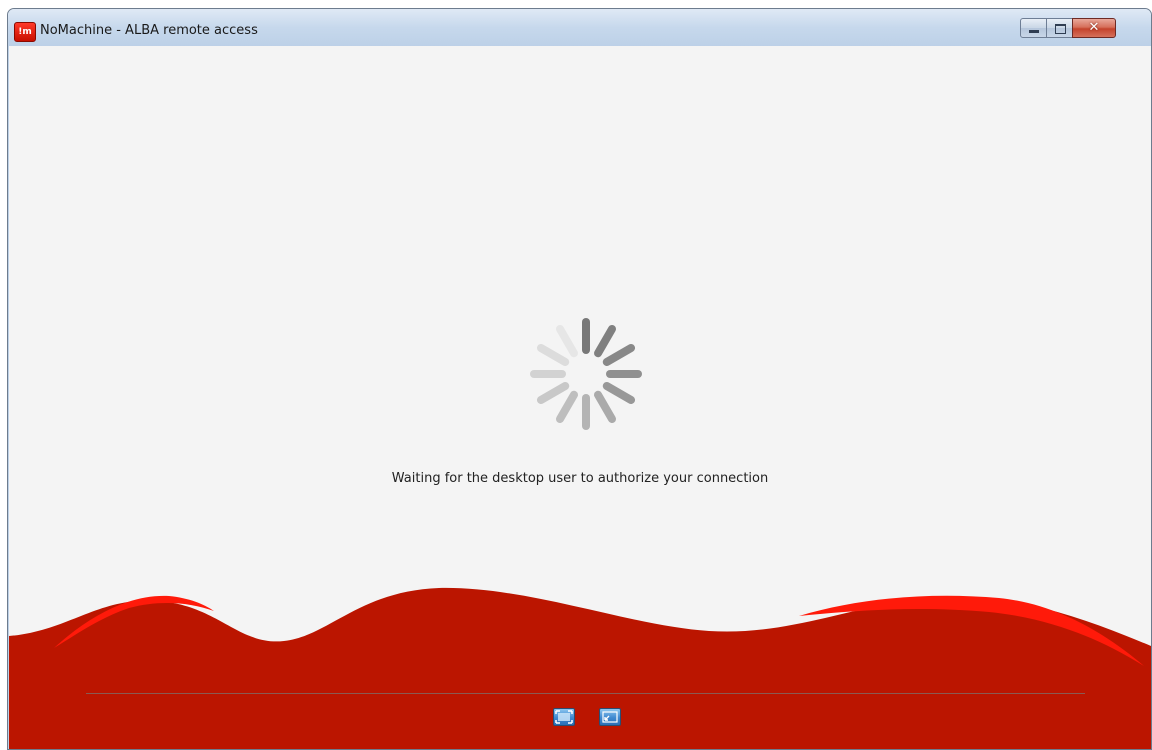 This screenshot has height=750, width=1152. I want to click on title-bar: !m NoMachine - ALBA remote access ✕, so click(579, 28).